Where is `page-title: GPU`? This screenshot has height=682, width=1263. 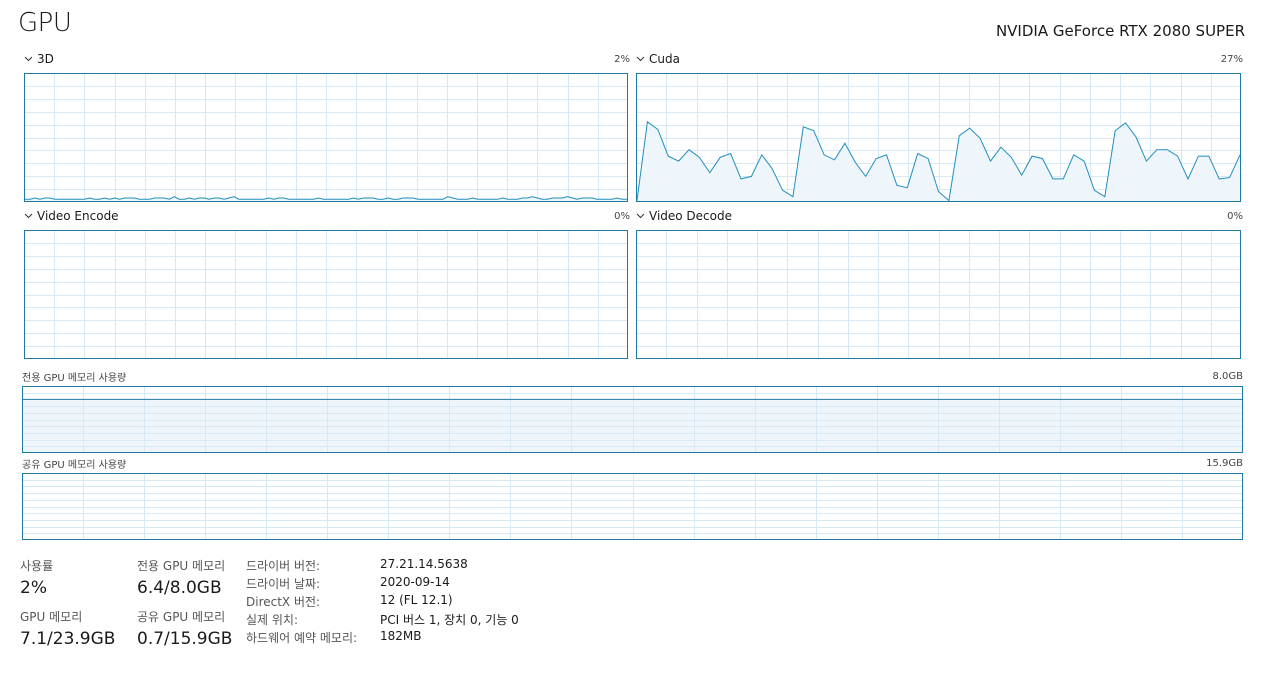
page-title: GPU is located at coordinates (45, 23).